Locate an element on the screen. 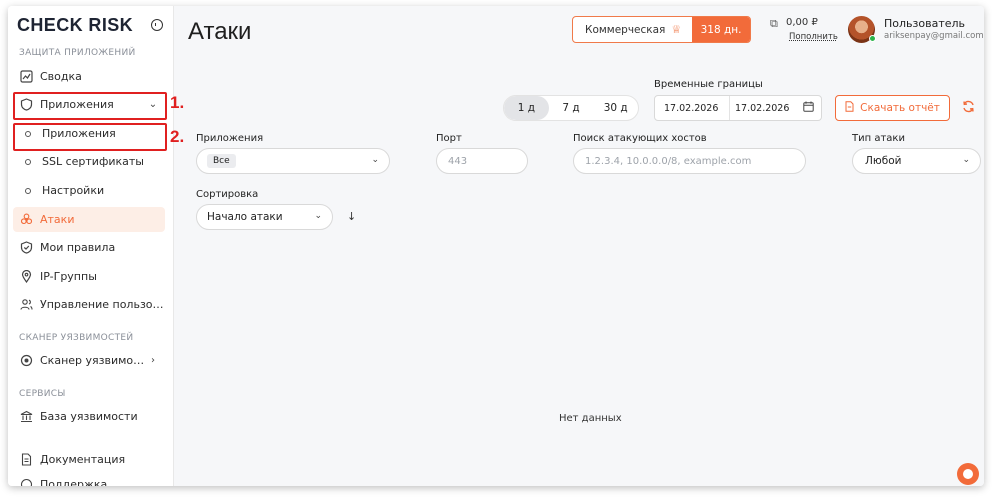 The width and height of the screenshot is (992, 500). section-app-protection: ЗАЩИТА ПРИЛОЖЕНИЙ is located at coordinates (77, 53).